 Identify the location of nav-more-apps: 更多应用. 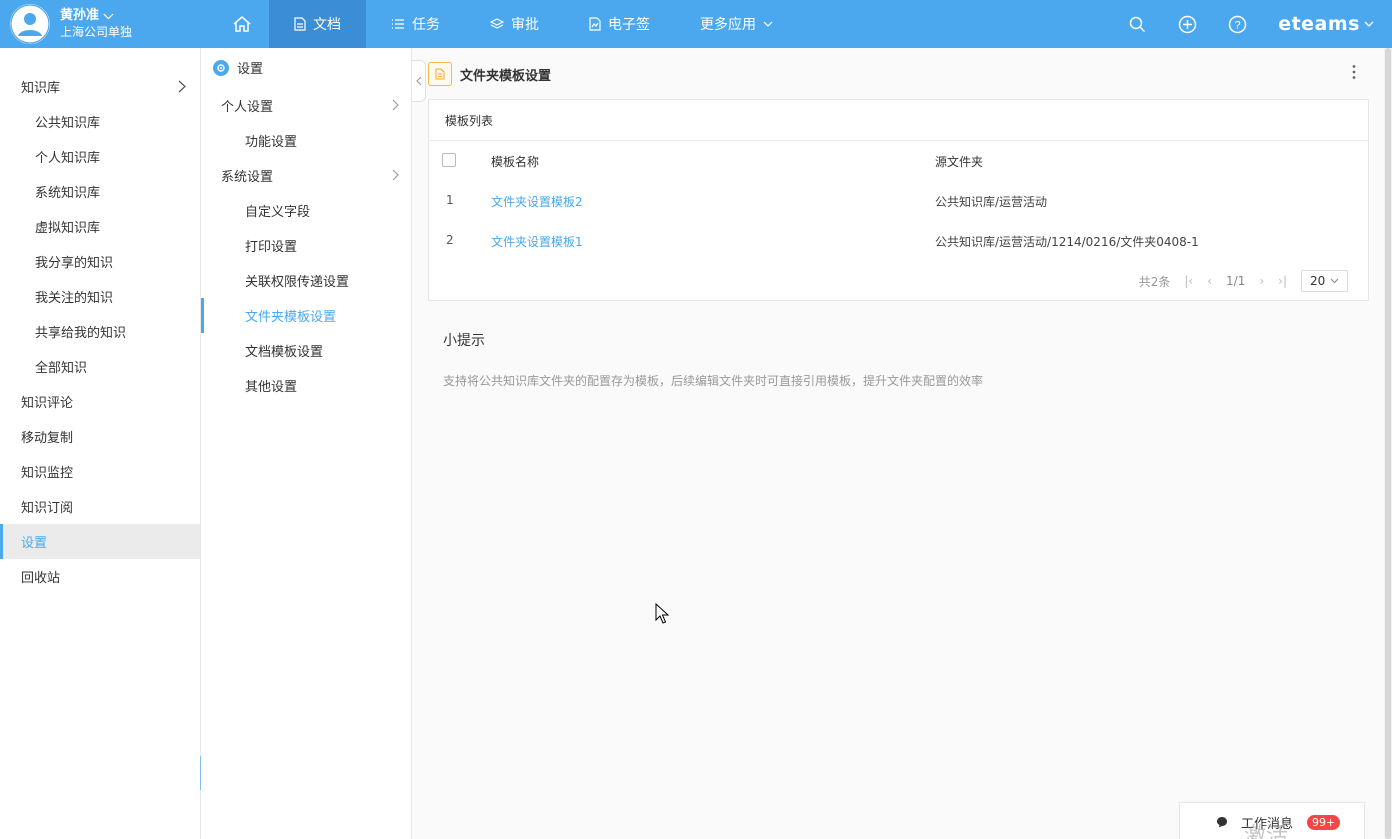
(736, 24).